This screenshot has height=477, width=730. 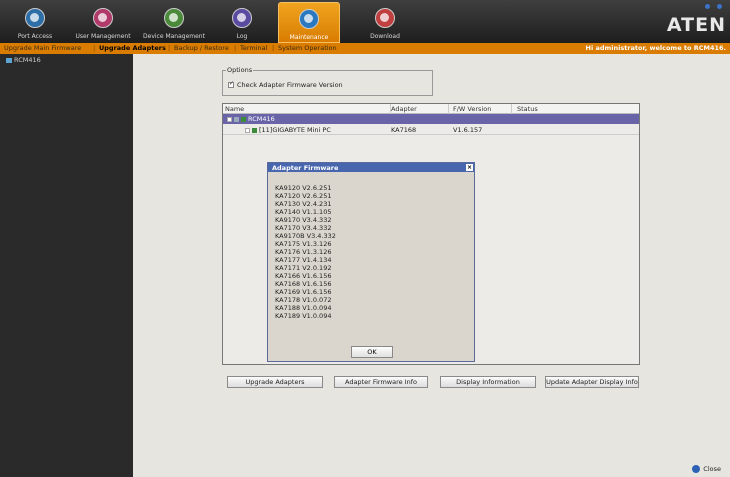 What do you see at coordinates (488, 382) in the screenshot?
I see `display-information-button: Display Information` at bounding box center [488, 382].